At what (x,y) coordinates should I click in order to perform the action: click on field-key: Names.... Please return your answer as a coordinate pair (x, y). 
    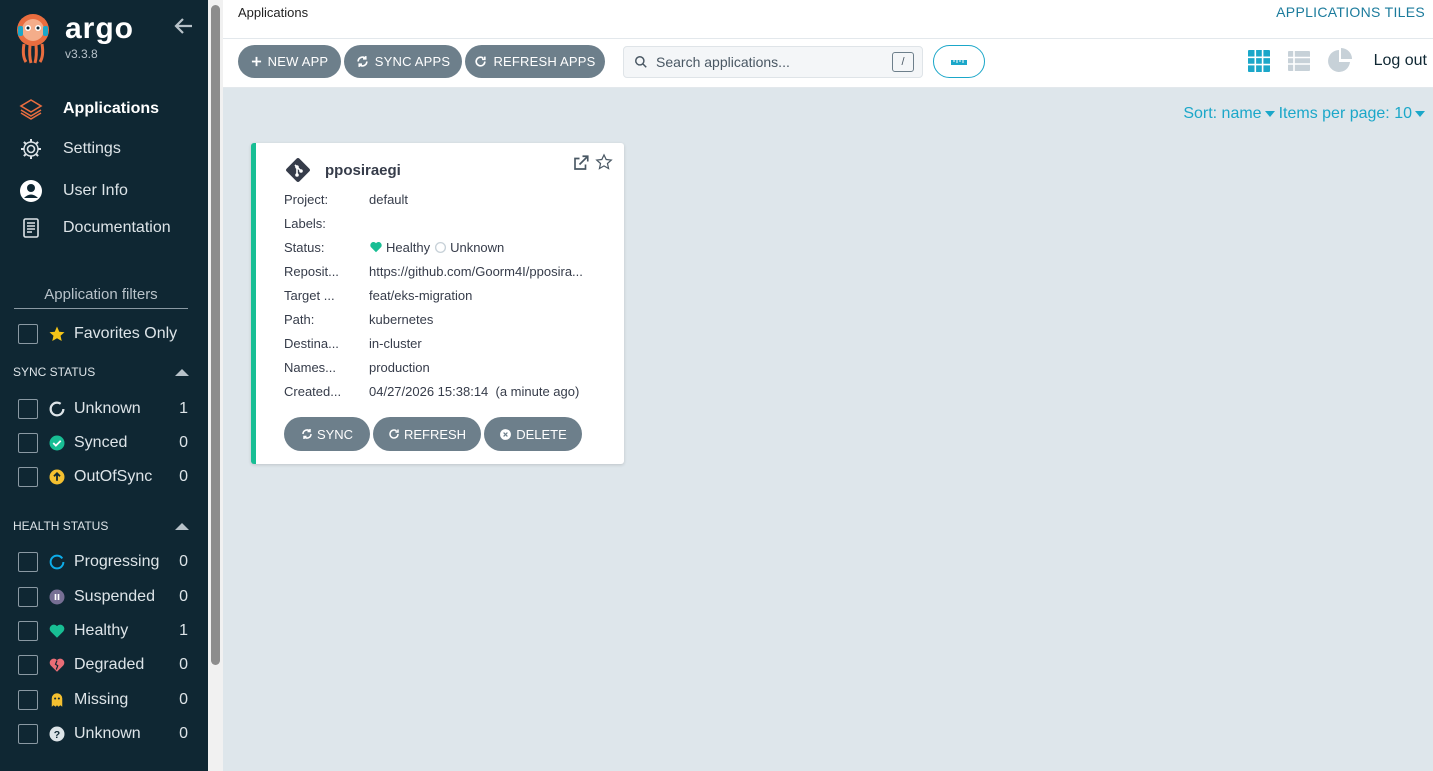
    Looking at the image, I should click on (310, 367).